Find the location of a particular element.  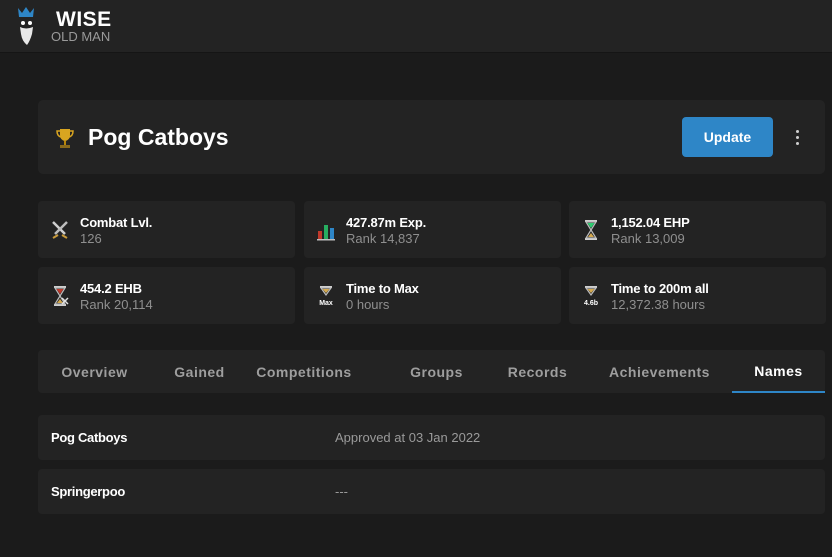

stat-card-ehb: 454.2 EHB Rank 20,114 is located at coordinates (166, 295).